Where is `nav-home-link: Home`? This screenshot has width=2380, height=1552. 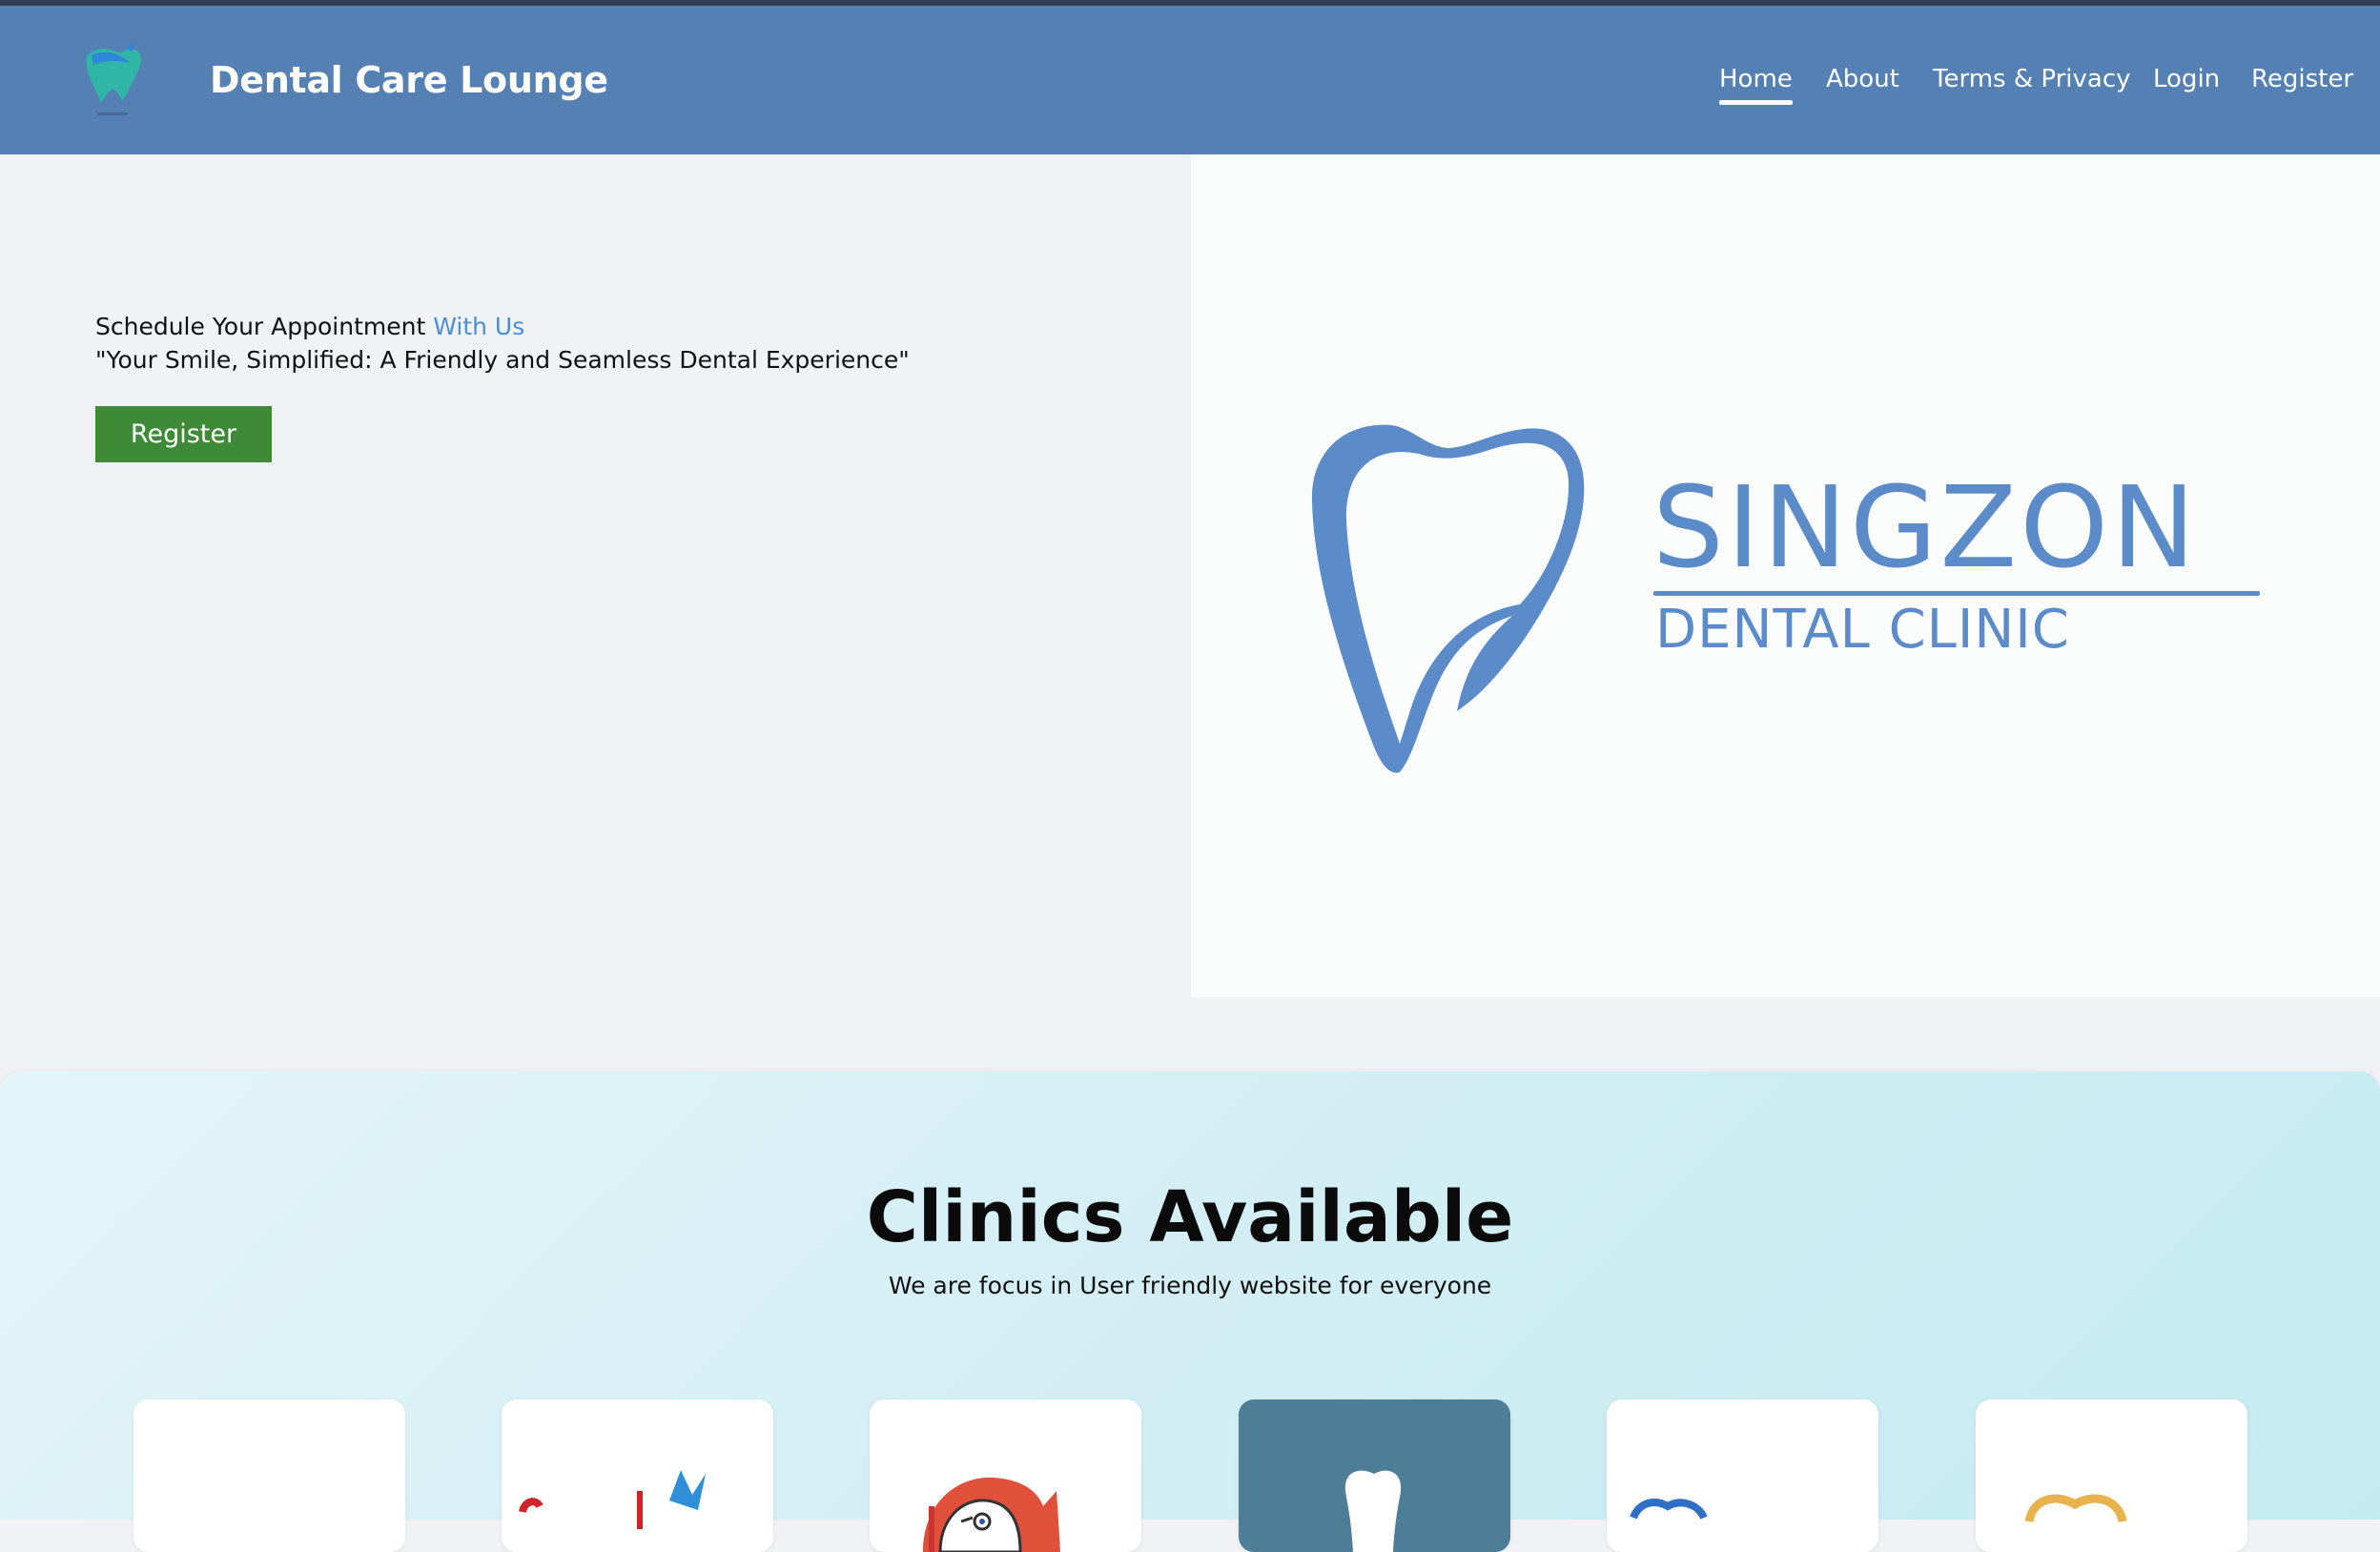
nav-home-link: Home is located at coordinates (1756, 85).